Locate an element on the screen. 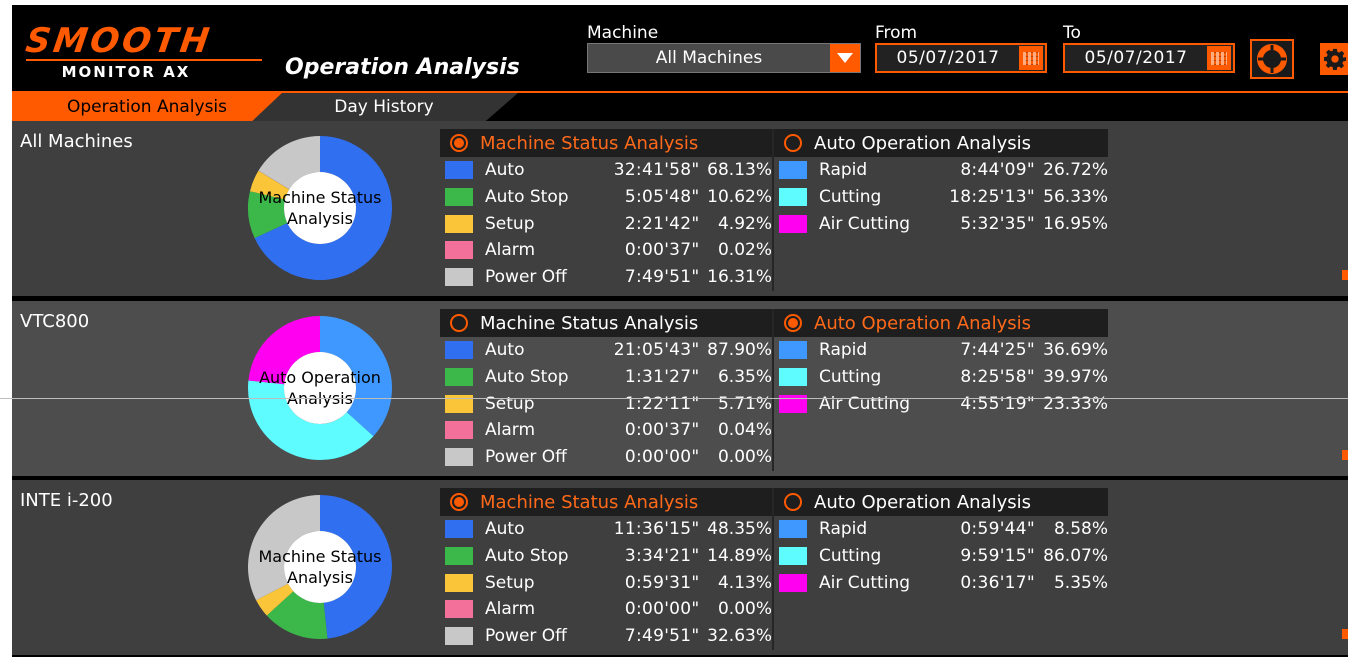  status-row: Auto Stop 1:31'27" 6.35% is located at coordinates (606, 377).